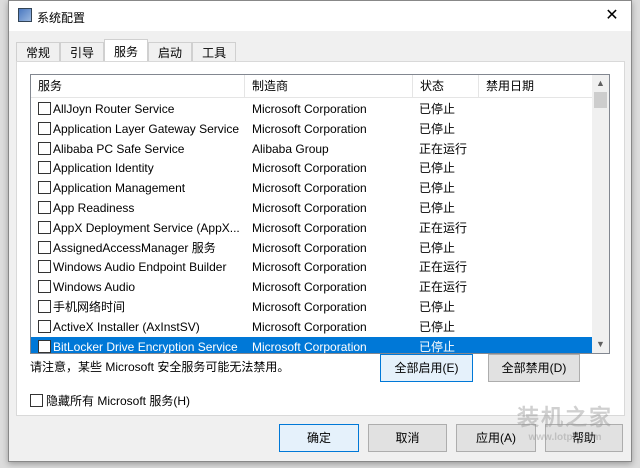 The height and width of the screenshot is (468, 640). I want to click on cancel-button: 取消, so click(407, 438).